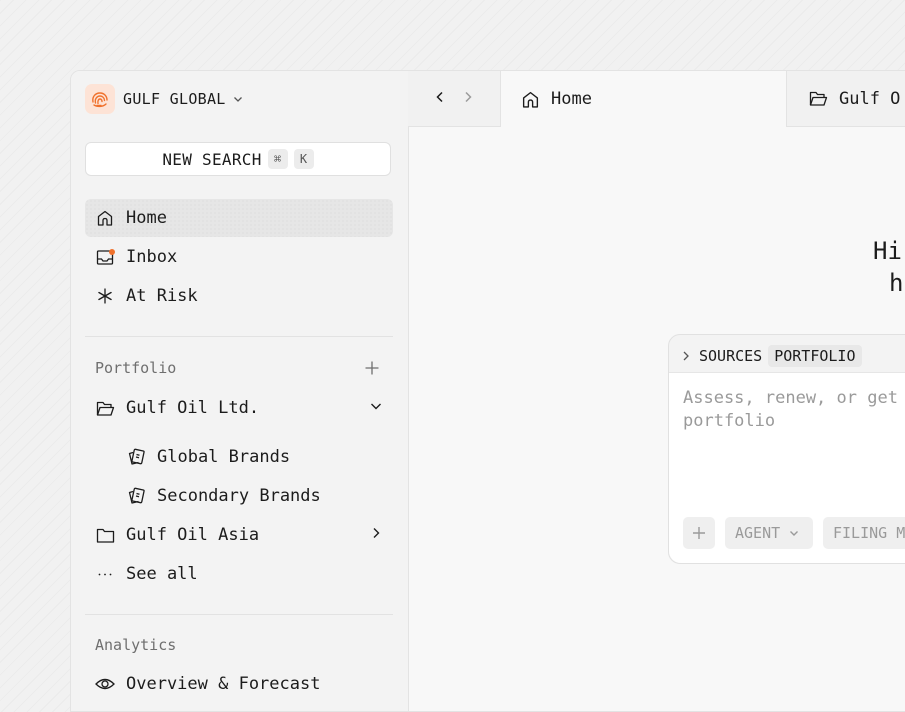 This screenshot has height=712, width=905. What do you see at coordinates (643, 99) in the screenshot?
I see `tab-home: Home` at bounding box center [643, 99].